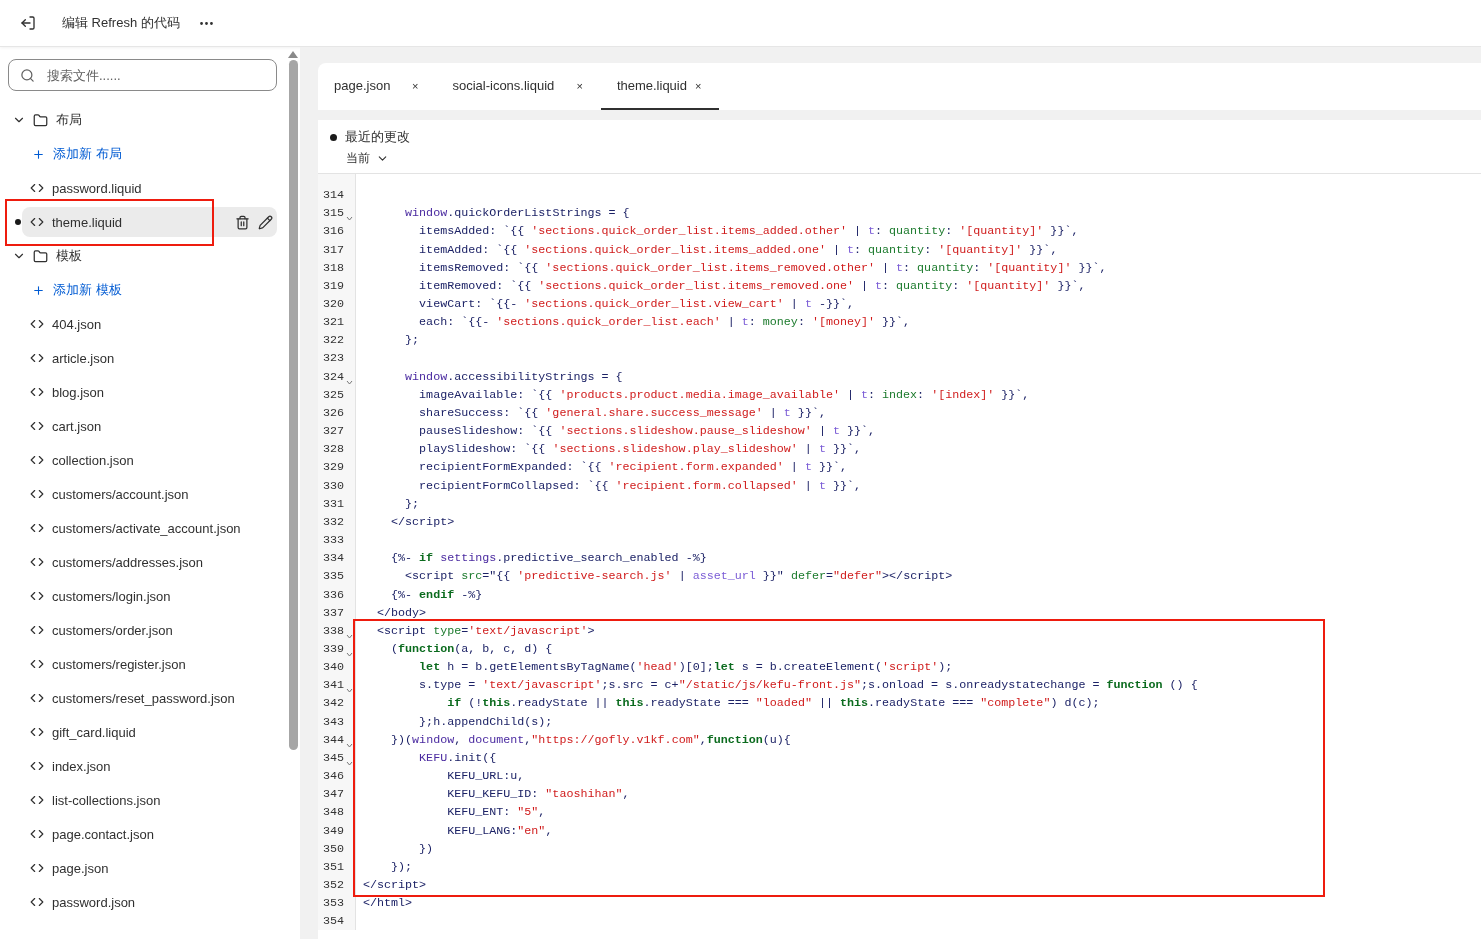 This screenshot has width=1481, height=939. I want to click on file-item: collection.json, so click(149, 460).